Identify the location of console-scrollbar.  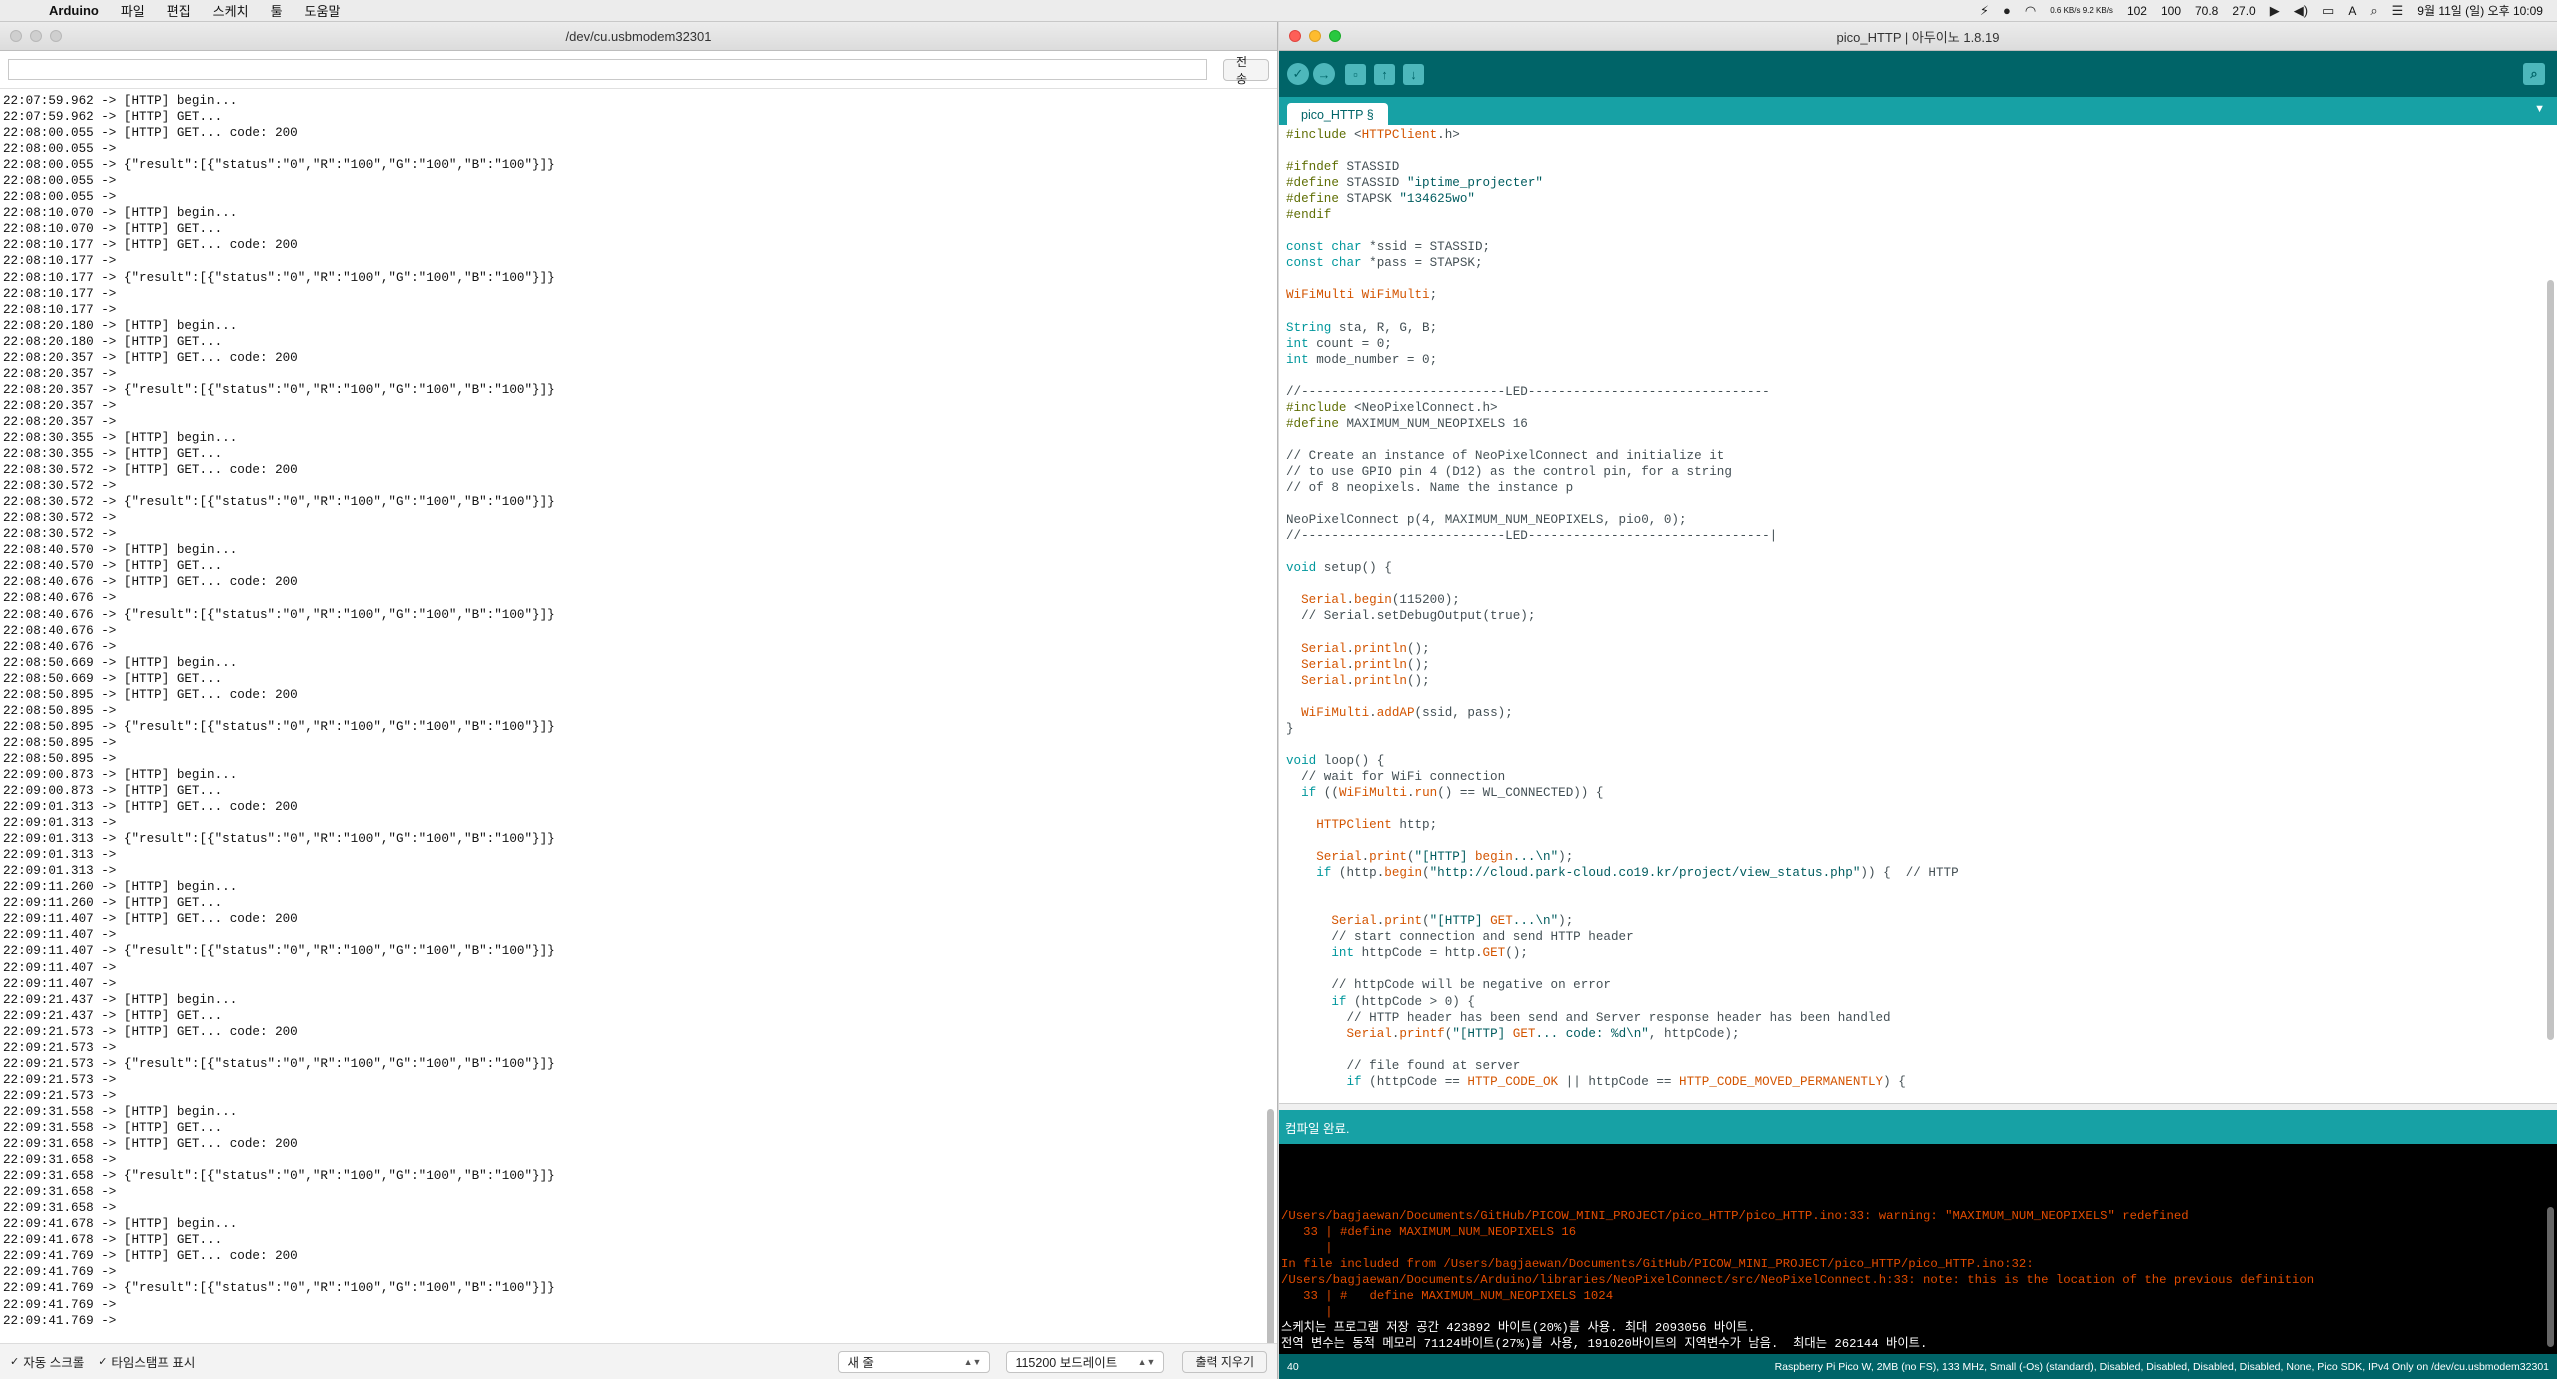
(2550, 1249).